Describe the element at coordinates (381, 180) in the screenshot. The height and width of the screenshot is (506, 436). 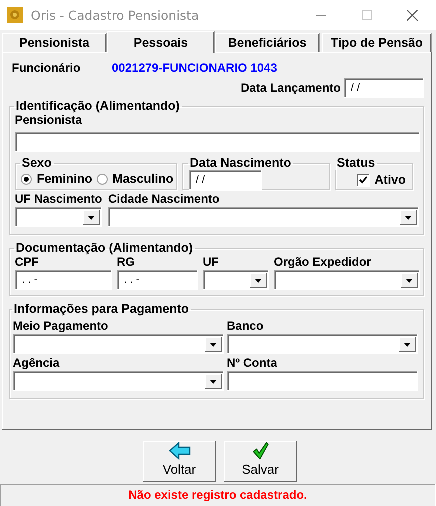
I see `checkbox: Ativo` at that location.